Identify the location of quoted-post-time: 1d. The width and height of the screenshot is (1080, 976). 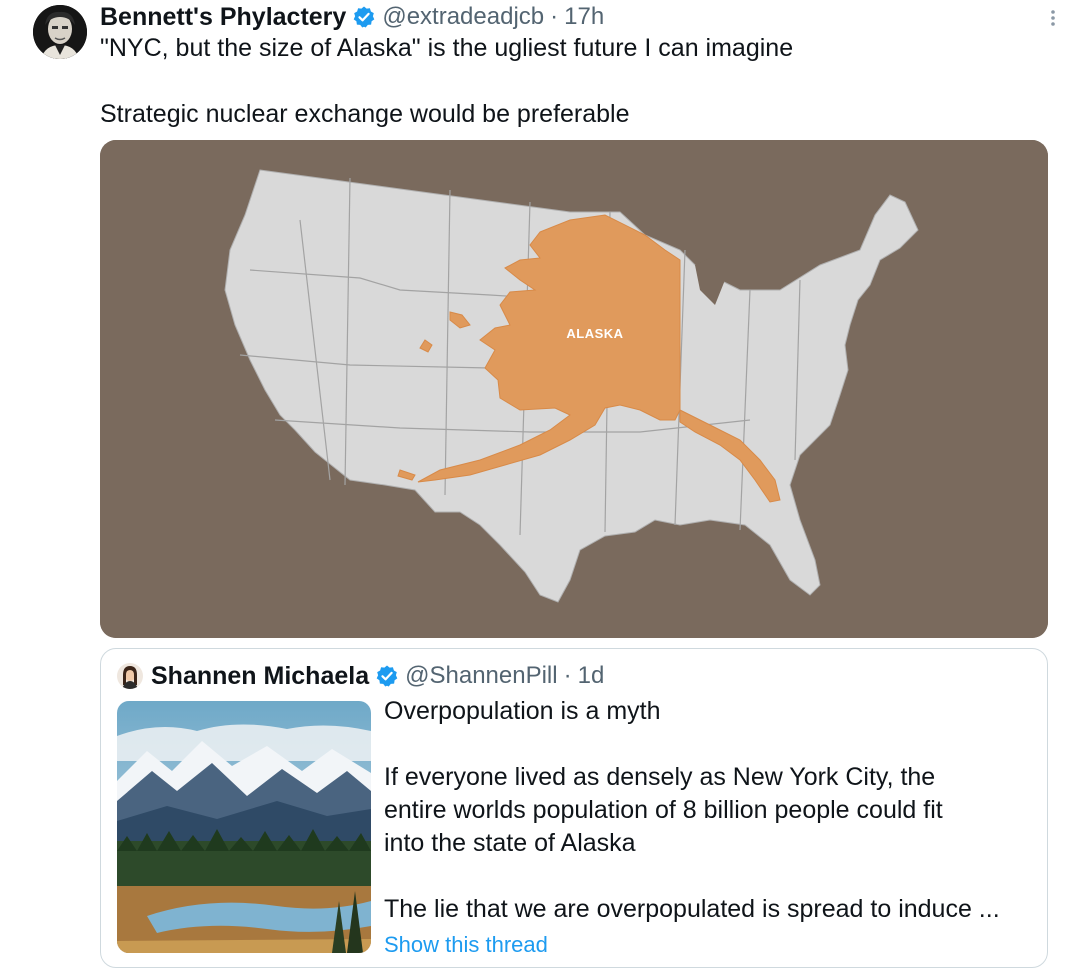
(591, 676).